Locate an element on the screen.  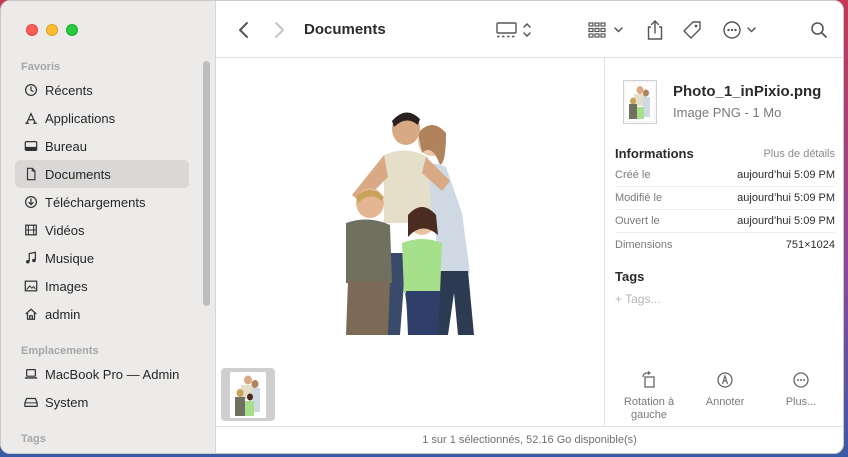
tags-title: Tags is located at coordinates (630, 276).